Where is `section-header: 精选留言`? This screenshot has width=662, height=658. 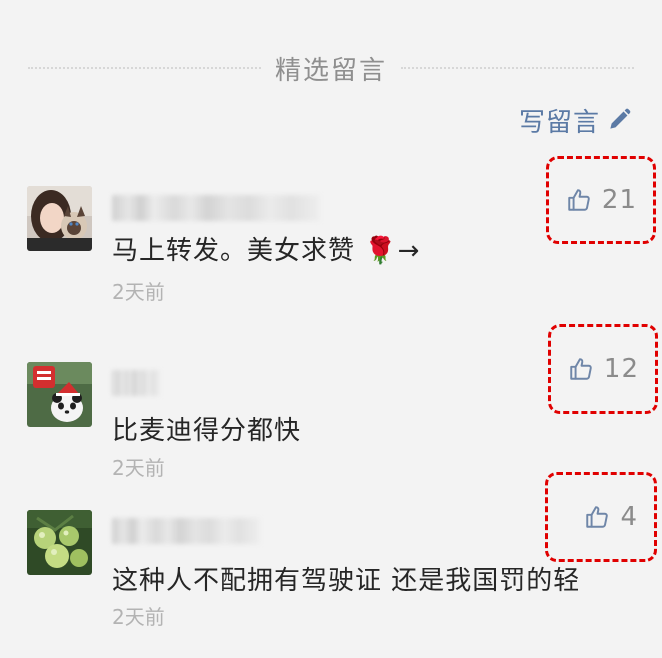 section-header: 精选留言 is located at coordinates (331, 68).